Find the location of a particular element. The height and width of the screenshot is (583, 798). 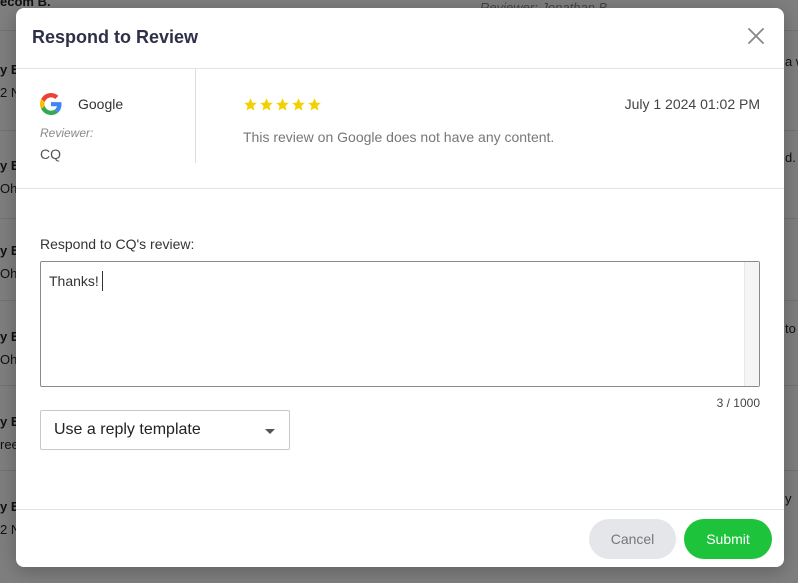

close-icon is located at coordinates (756, 36).